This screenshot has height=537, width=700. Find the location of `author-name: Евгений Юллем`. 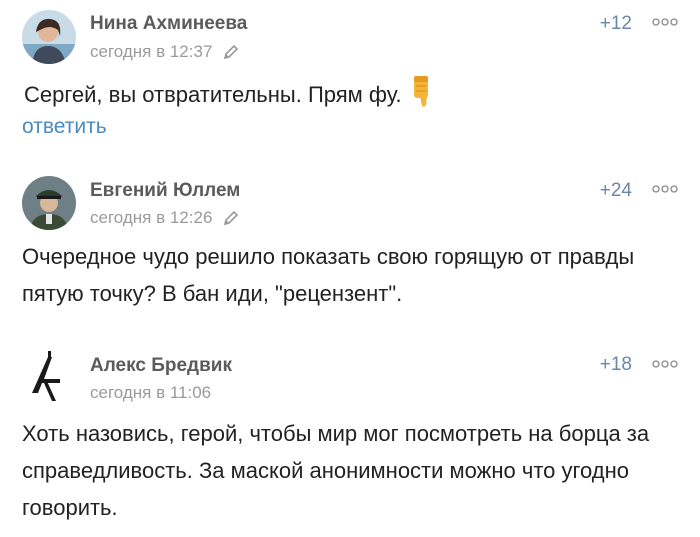

author-name: Евгений Юллем is located at coordinates (165, 191).